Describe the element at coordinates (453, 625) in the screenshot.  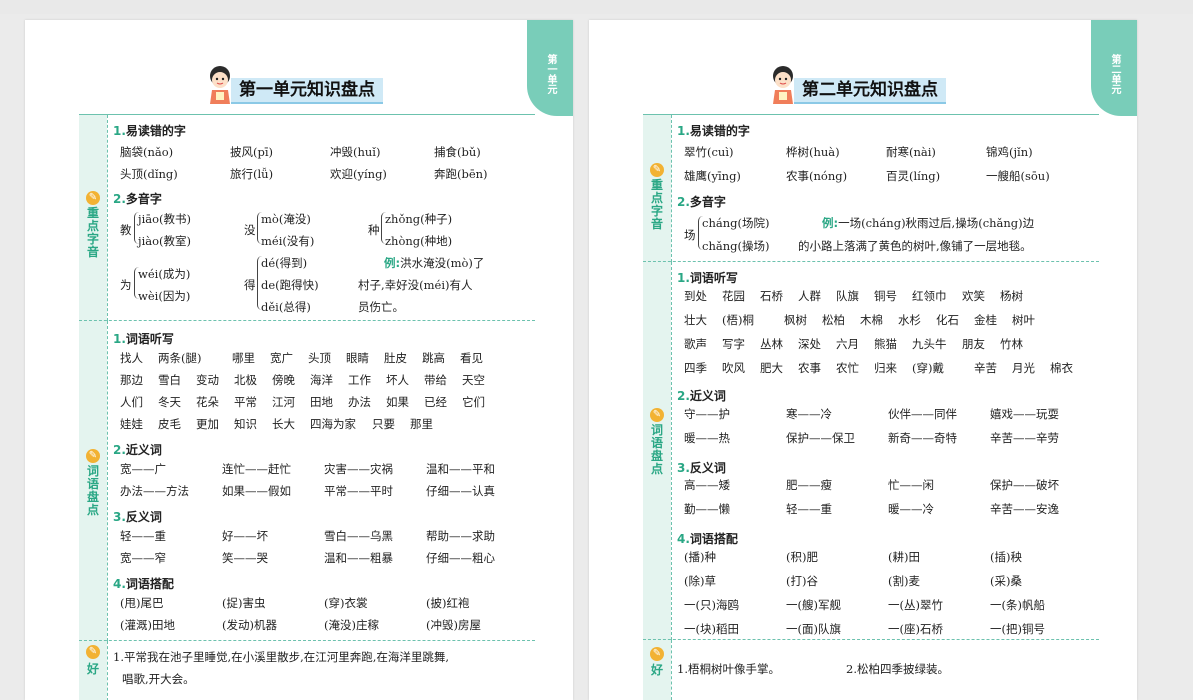
I see `word-item: (冲毁)房屋` at that location.